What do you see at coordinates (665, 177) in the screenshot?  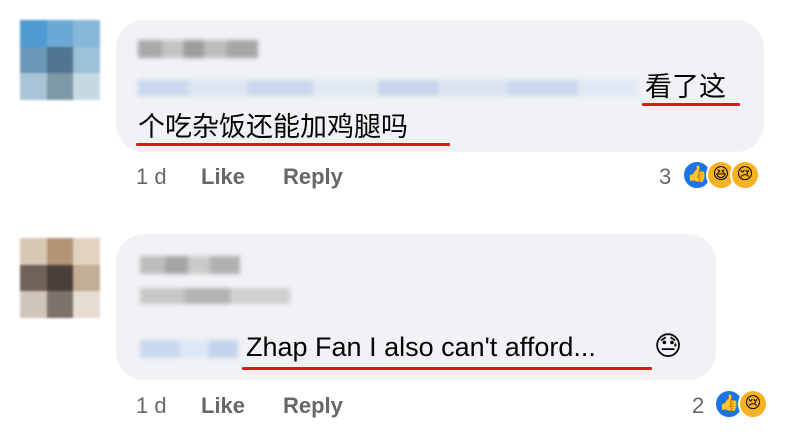 I see `reaction-count: 3` at bounding box center [665, 177].